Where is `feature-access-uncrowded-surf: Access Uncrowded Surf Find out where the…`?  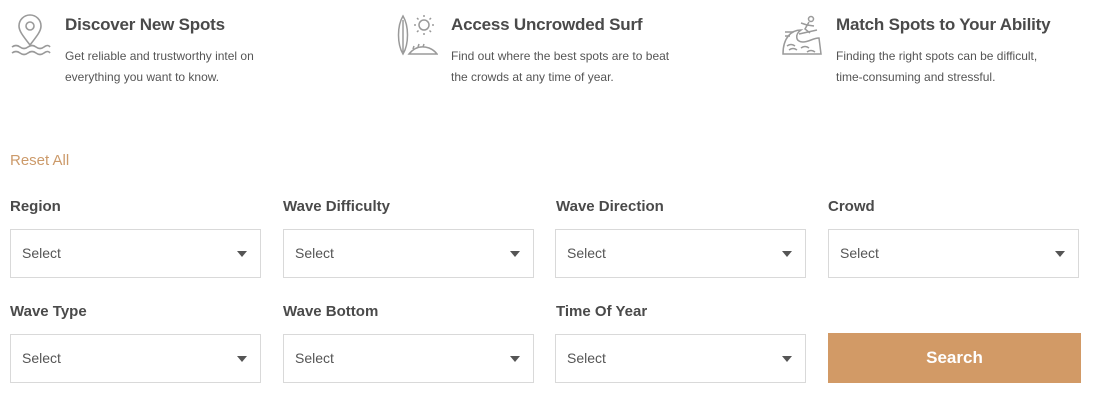
feature-access-uncrowded-surf: Access Uncrowded Surf Find out where the… is located at coordinates (546, 55).